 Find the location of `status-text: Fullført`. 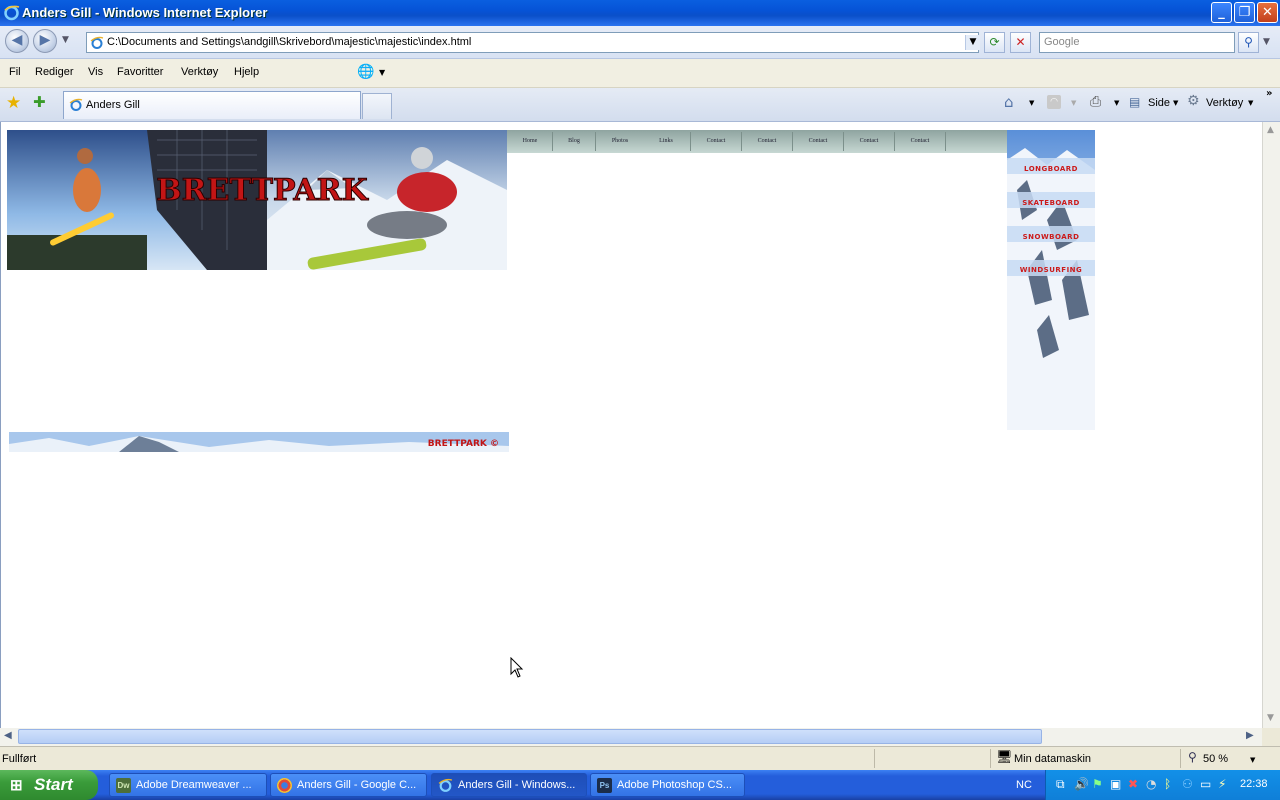

status-text: Fullført is located at coordinates (19, 759).